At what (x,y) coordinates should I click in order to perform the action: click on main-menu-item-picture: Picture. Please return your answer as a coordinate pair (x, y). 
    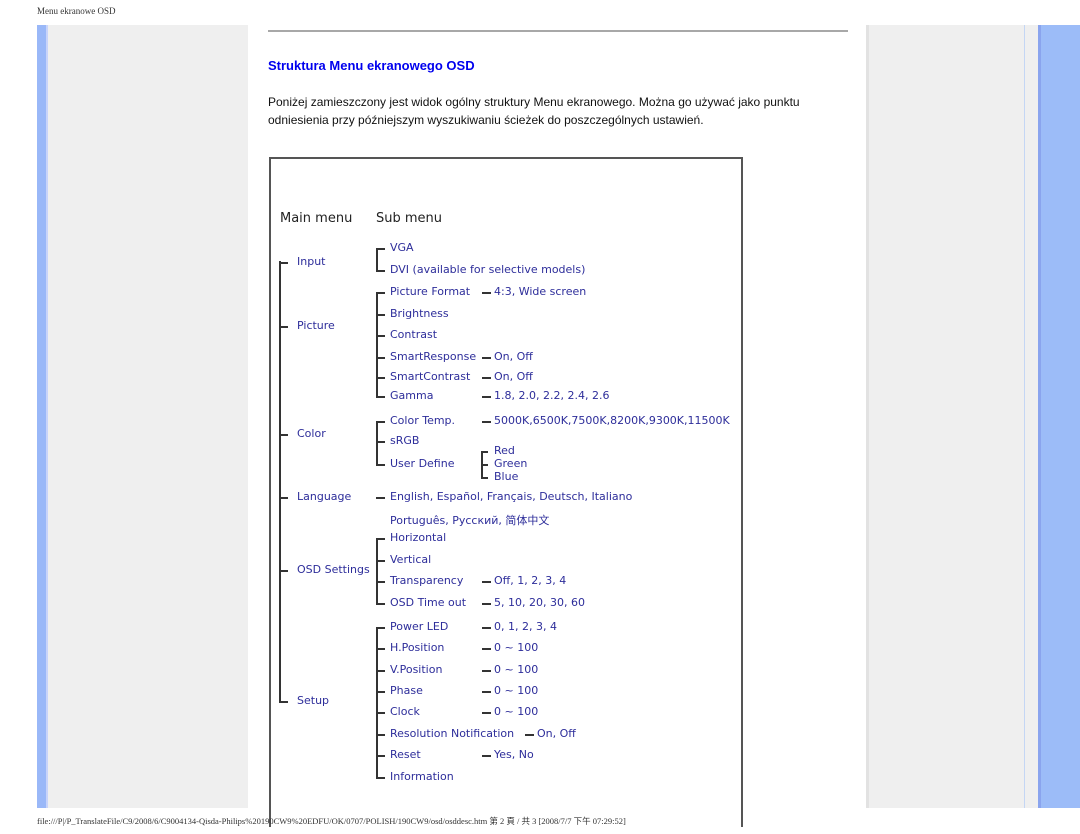
    Looking at the image, I should click on (316, 325).